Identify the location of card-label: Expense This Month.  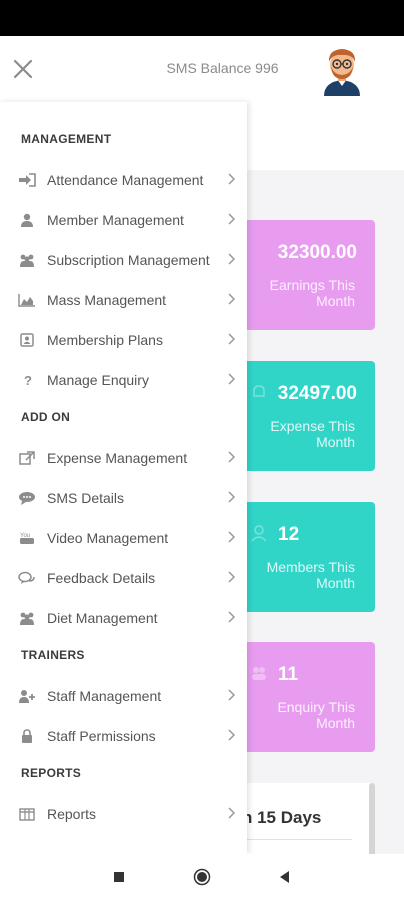
(312, 434).